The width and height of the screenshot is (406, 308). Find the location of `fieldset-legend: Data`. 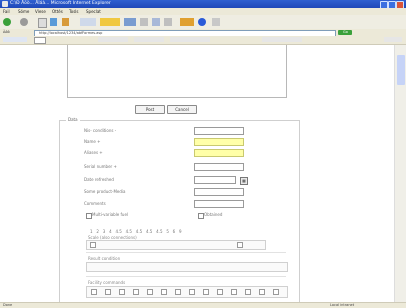

fieldset-legend: Data is located at coordinates (73, 119).